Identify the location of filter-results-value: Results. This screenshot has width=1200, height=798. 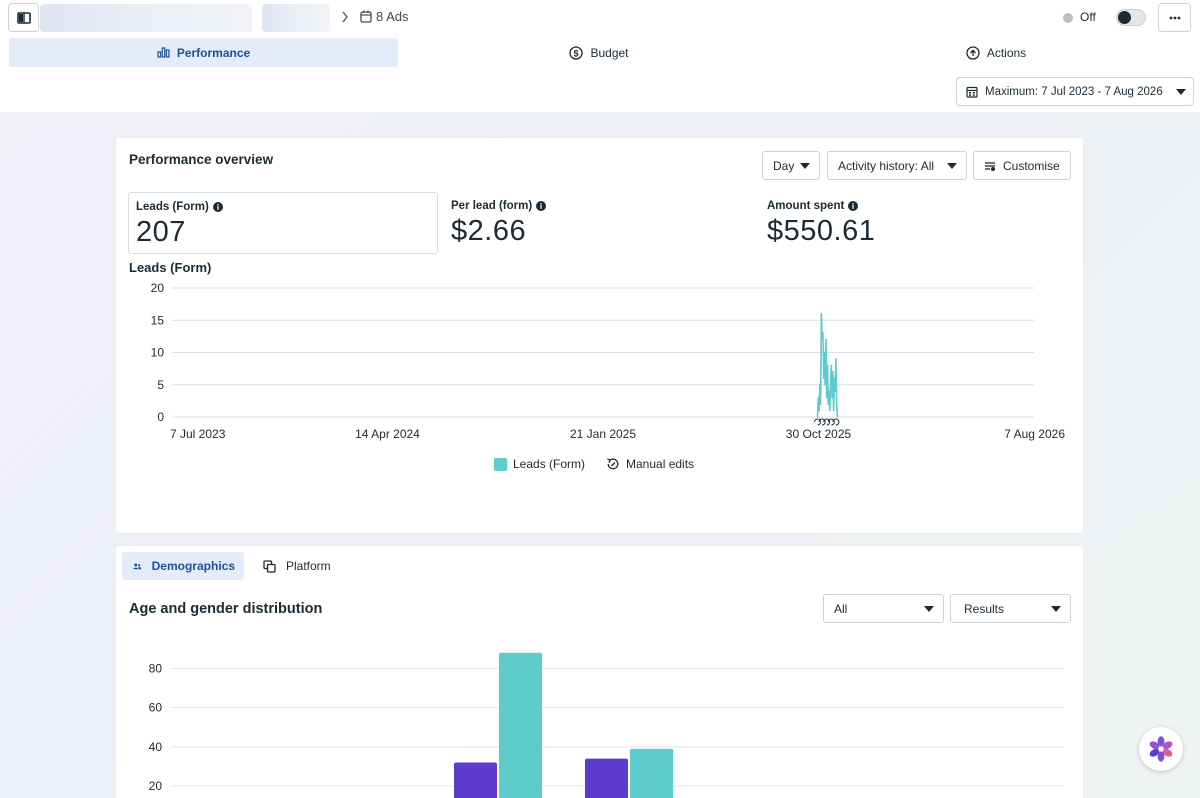
(984, 608).